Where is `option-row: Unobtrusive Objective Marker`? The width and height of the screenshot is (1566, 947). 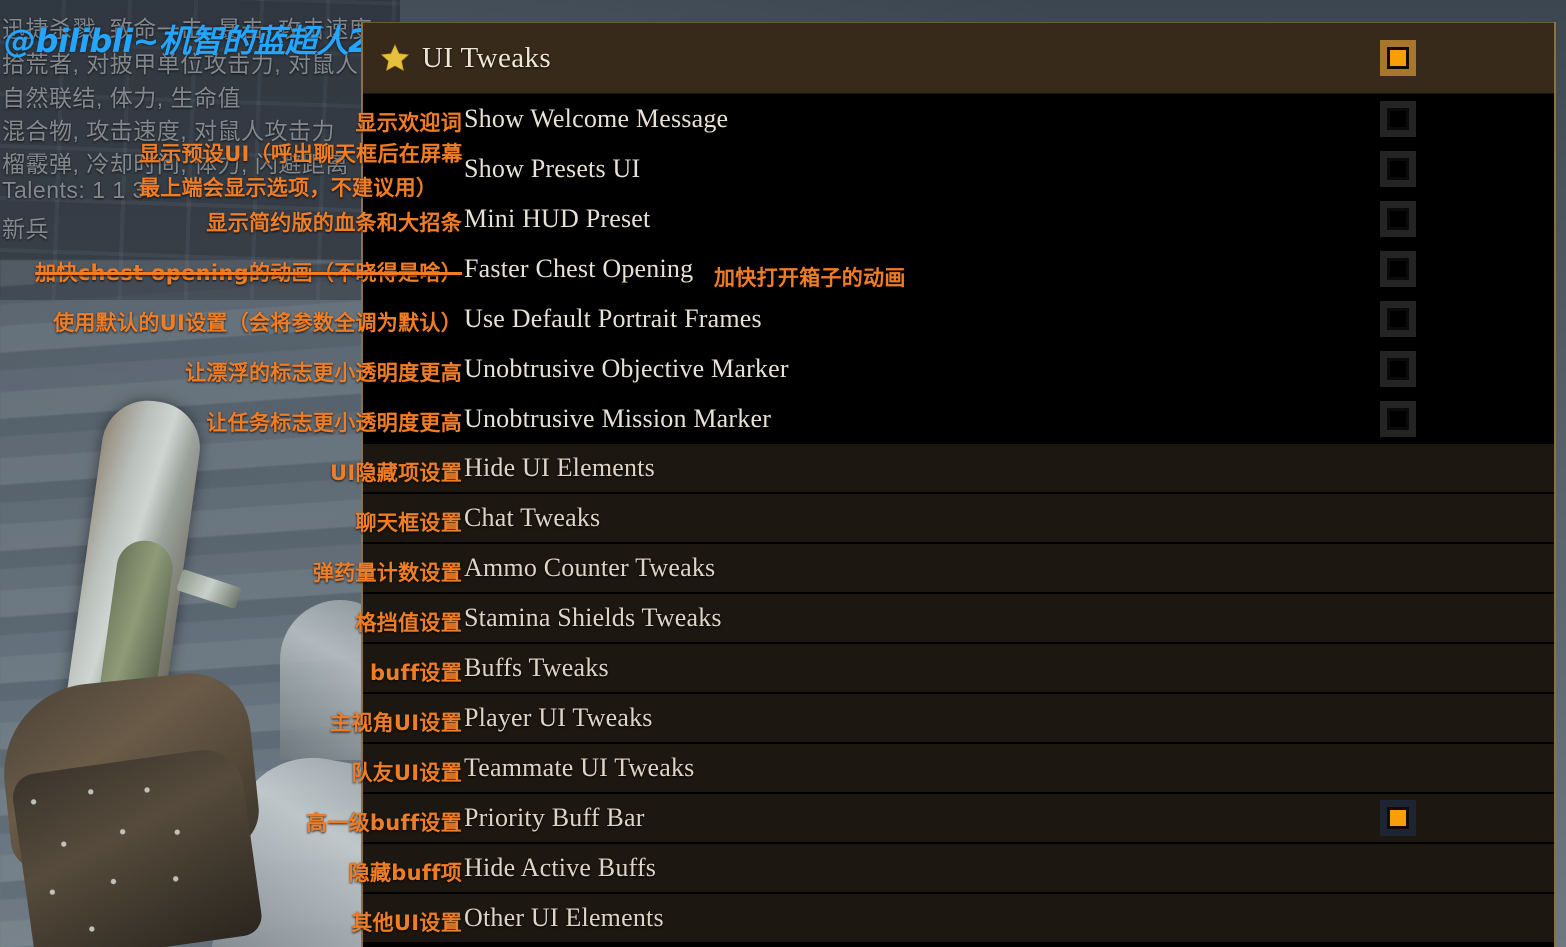
option-row: Unobtrusive Objective Marker is located at coordinates (958, 369).